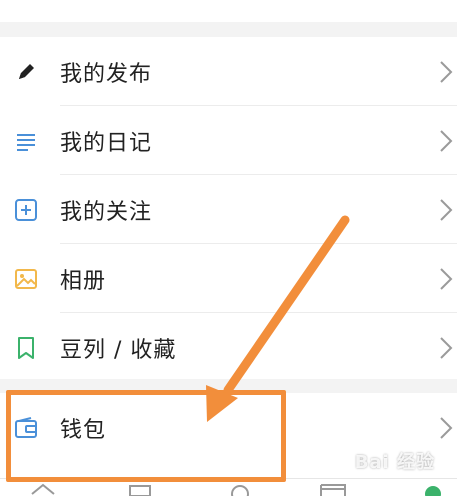  What do you see at coordinates (106, 212) in the screenshot?
I see `menu-item-label: 我的关注` at bounding box center [106, 212].